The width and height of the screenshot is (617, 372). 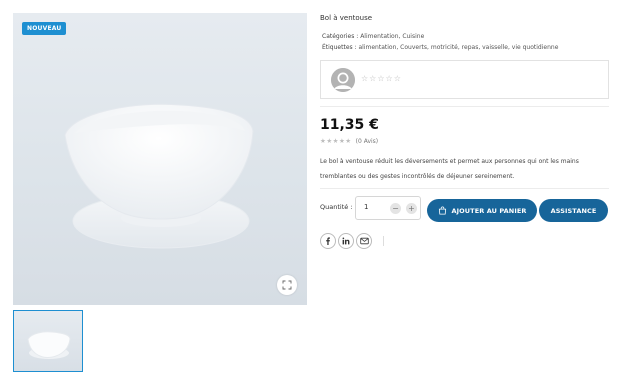 What do you see at coordinates (388, 208) in the screenshot?
I see `quantity-stepper: 1 − +` at bounding box center [388, 208].